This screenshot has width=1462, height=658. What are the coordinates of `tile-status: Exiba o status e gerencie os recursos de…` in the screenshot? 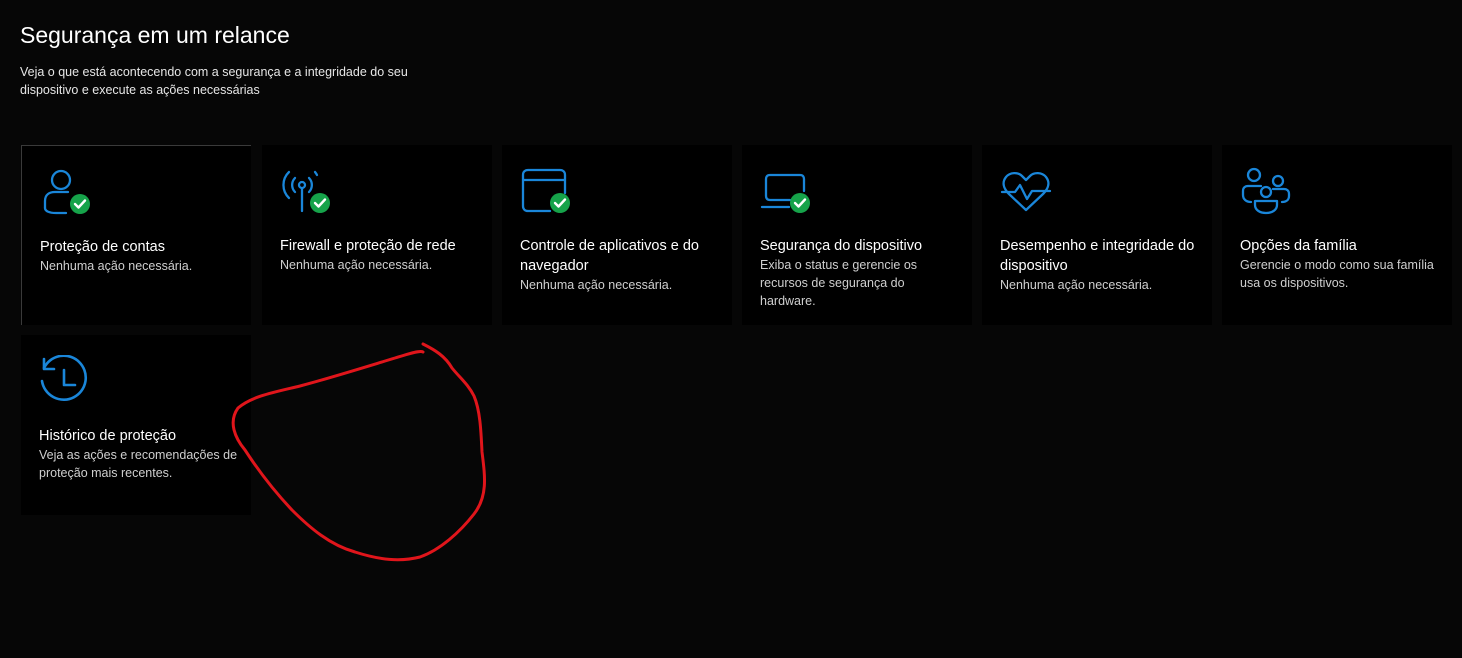 It's located at (839, 283).